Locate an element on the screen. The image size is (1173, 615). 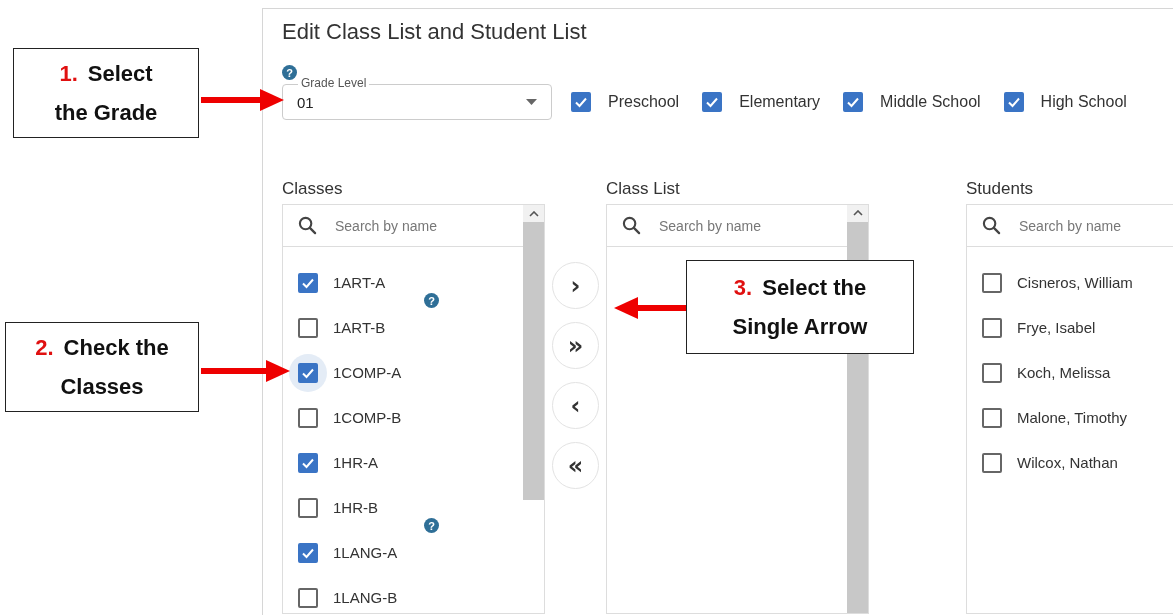
move-button: ‹ is located at coordinates (575, 405).